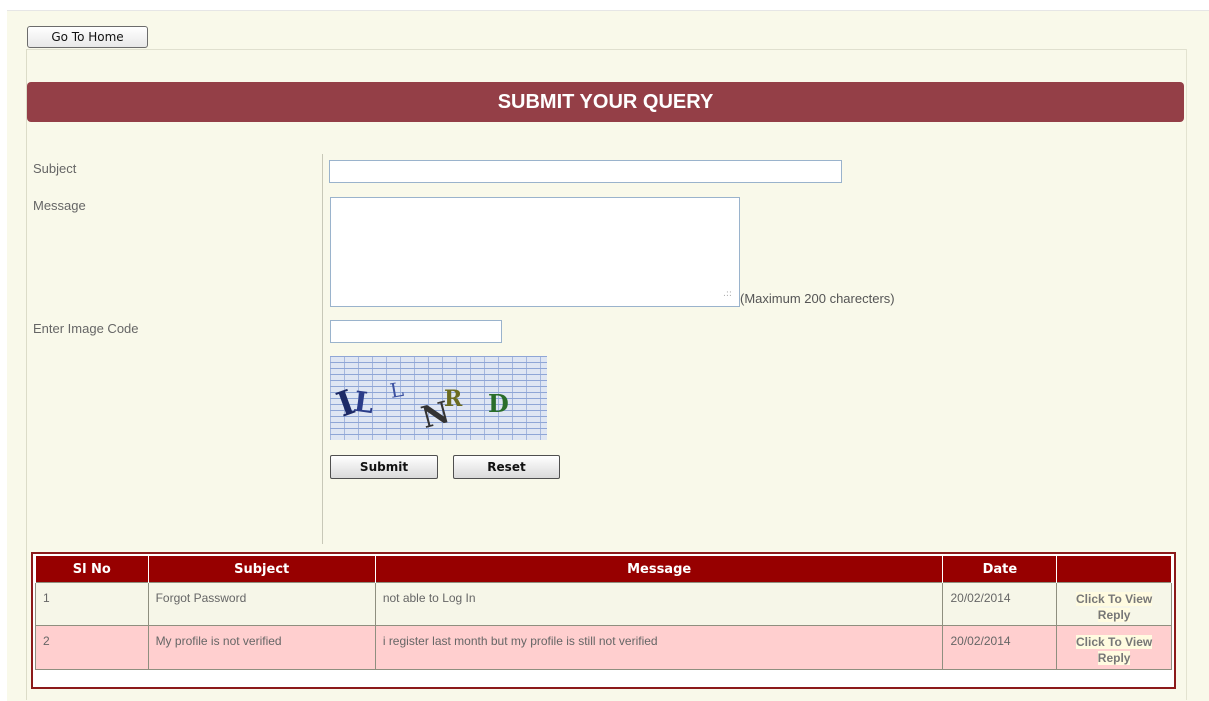 This screenshot has width=1209, height=701. I want to click on form-column-divider, so click(322, 349).